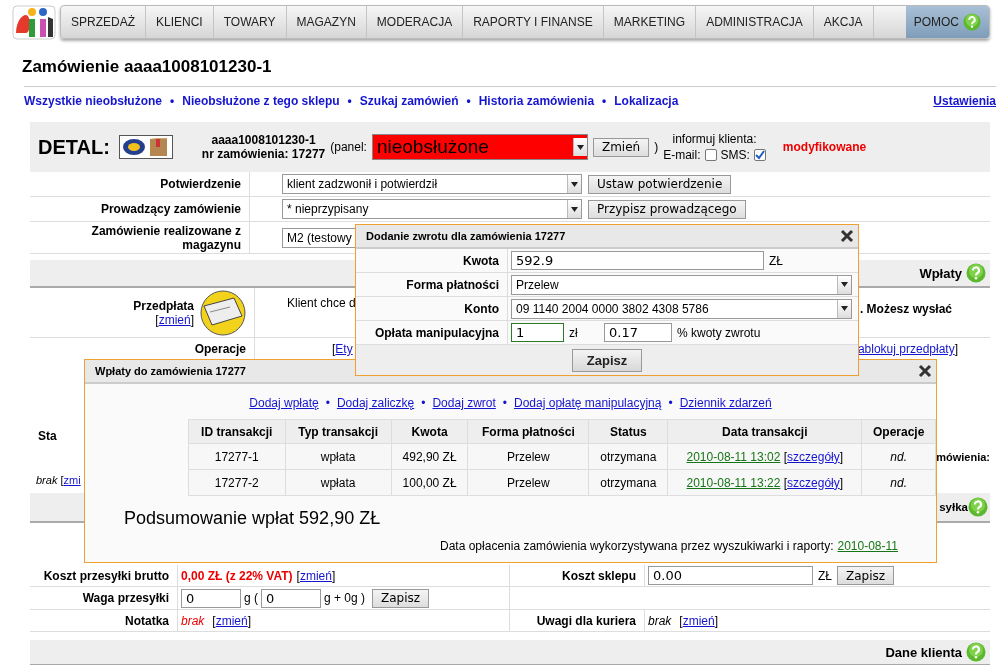 This screenshot has width=1004, height=665. Describe the element at coordinates (905, 308) in the screenshot. I see `note-text: . Możesz wysłać` at that location.